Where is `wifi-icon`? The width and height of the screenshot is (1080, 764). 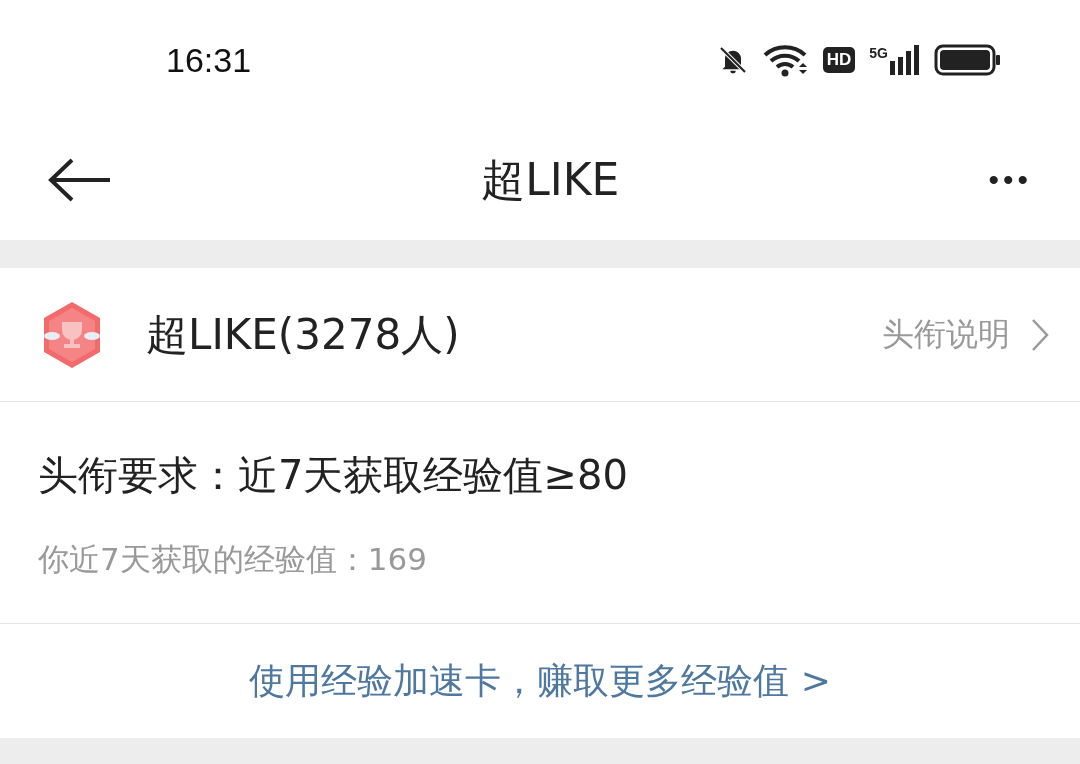 wifi-icon is located at coordinates (785, 60).